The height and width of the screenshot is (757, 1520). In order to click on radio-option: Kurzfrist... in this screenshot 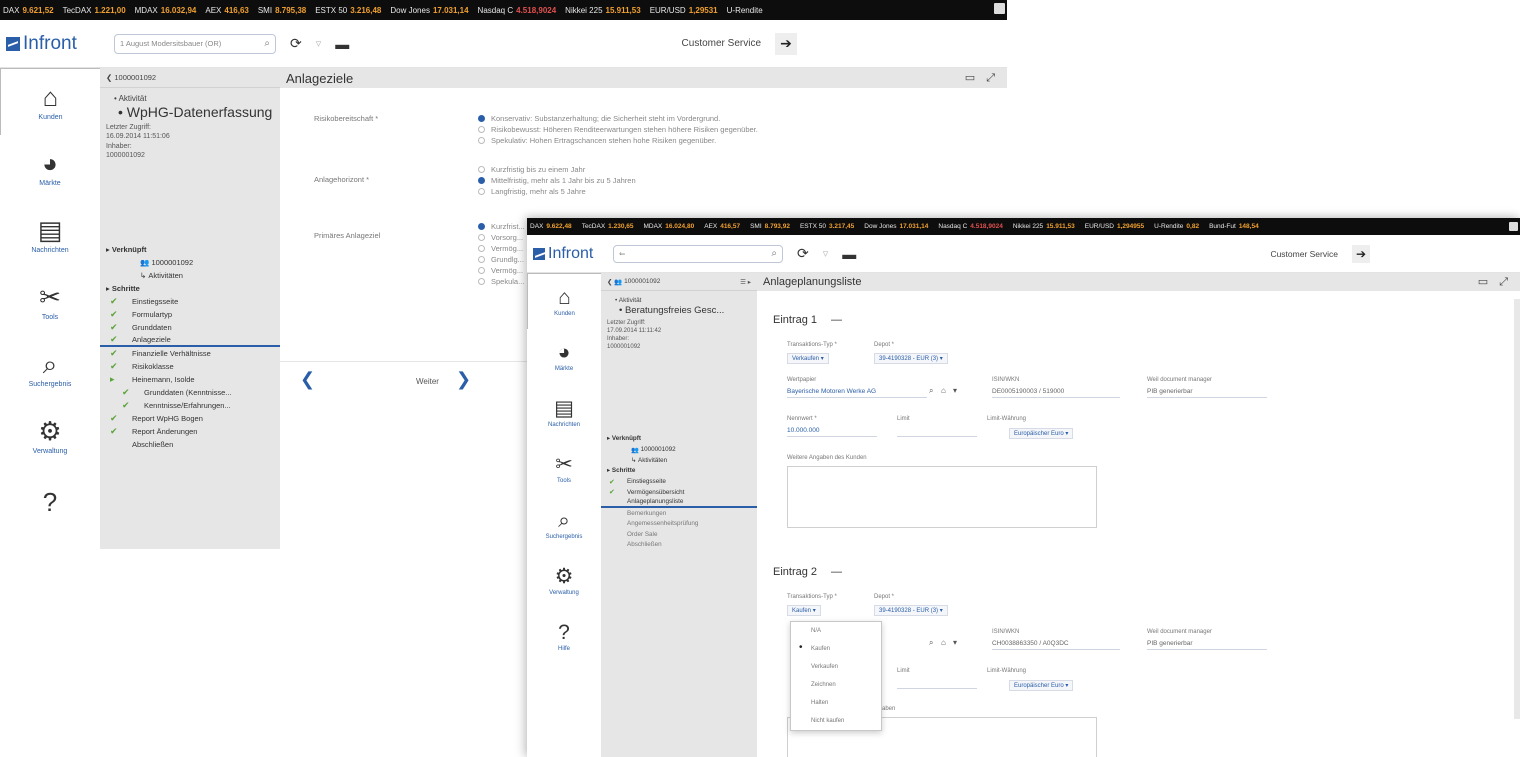, I will do `click(501, 226)`.